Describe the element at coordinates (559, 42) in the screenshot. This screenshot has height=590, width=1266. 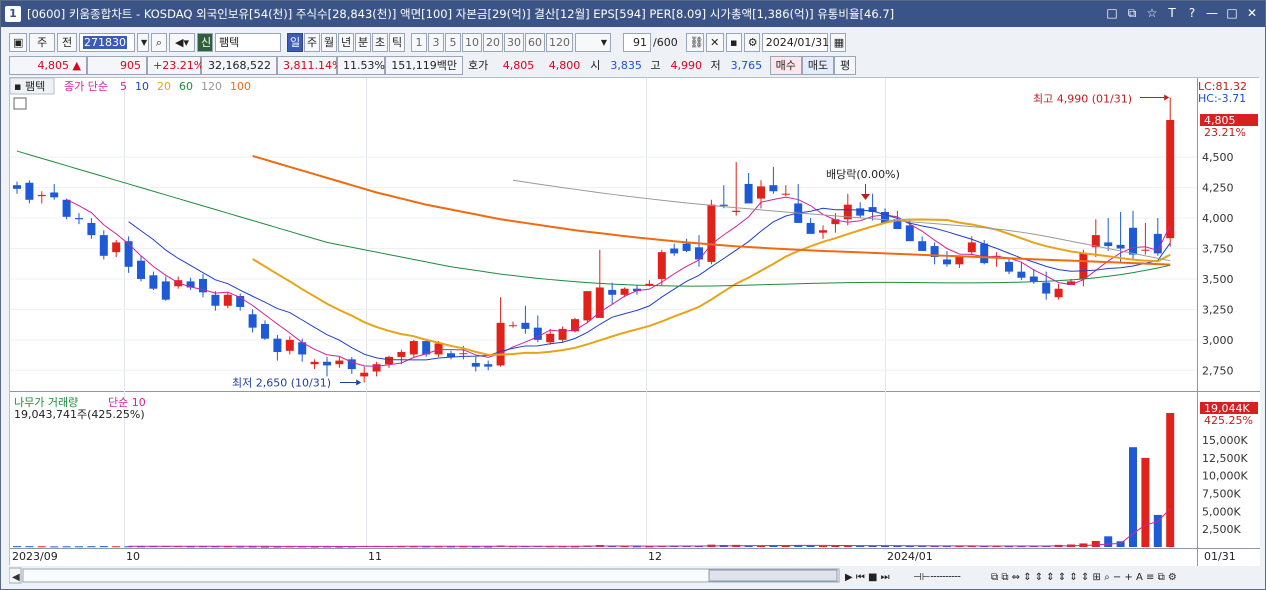
I see `interval-button-7: 120` at that location.